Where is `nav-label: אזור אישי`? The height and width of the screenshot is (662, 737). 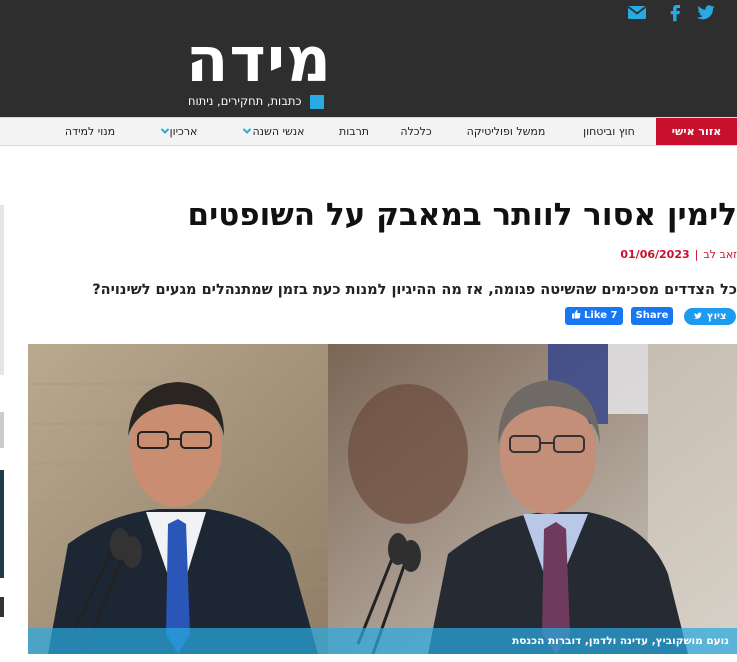
nav-label: אזור אישי is located at coordinates (696, 131).